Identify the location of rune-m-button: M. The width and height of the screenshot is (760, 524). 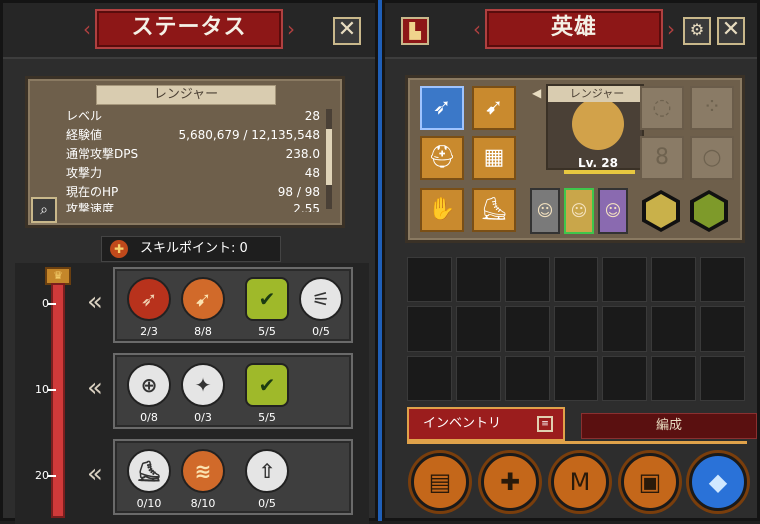
(580, 482).